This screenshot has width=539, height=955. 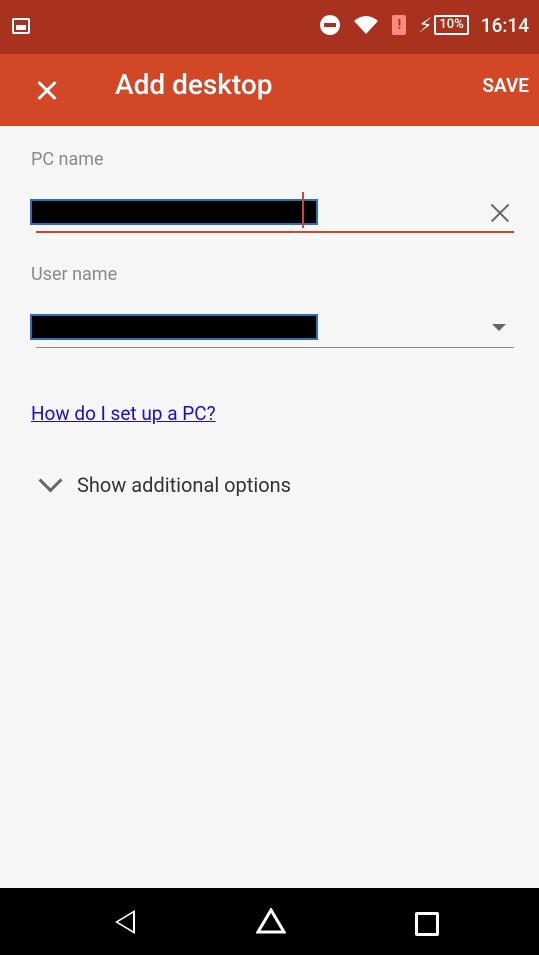 I want to click on app-bar: Add desktop SAVE, so click(x=269, y=90).